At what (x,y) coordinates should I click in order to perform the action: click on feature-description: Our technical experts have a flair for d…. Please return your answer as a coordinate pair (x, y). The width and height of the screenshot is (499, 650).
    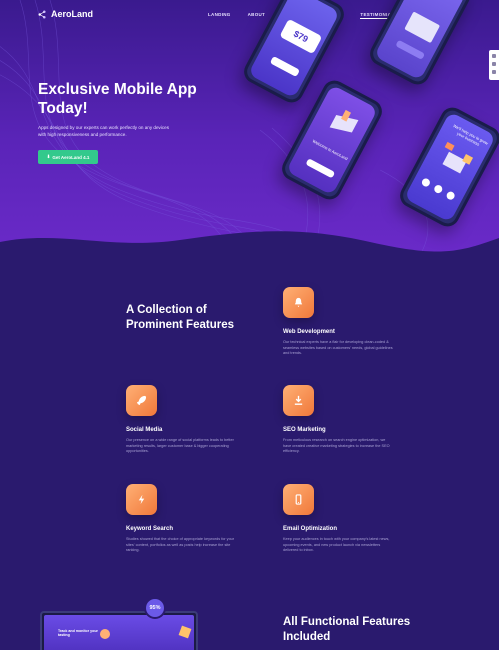
    Looking at the image, I should click on (338, 348).